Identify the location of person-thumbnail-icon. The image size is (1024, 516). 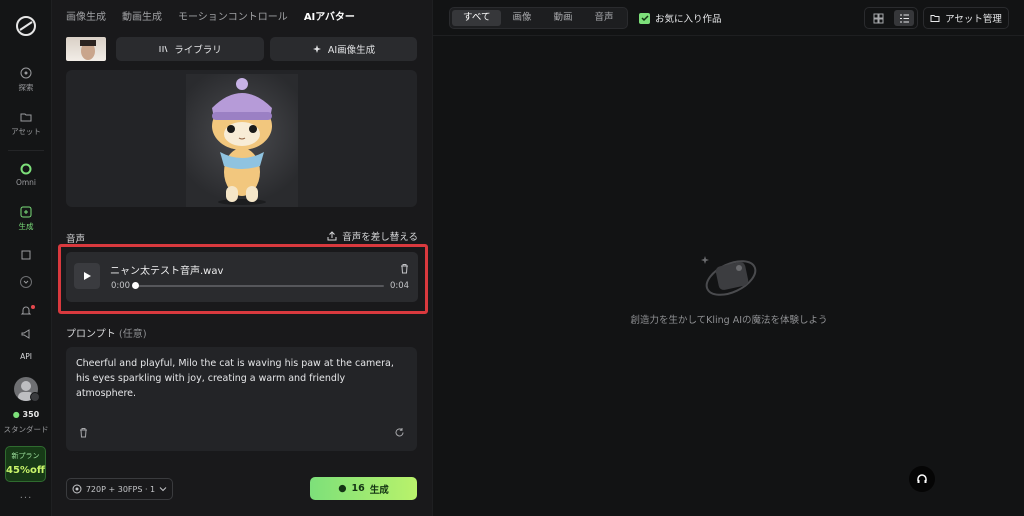
(88, 50).